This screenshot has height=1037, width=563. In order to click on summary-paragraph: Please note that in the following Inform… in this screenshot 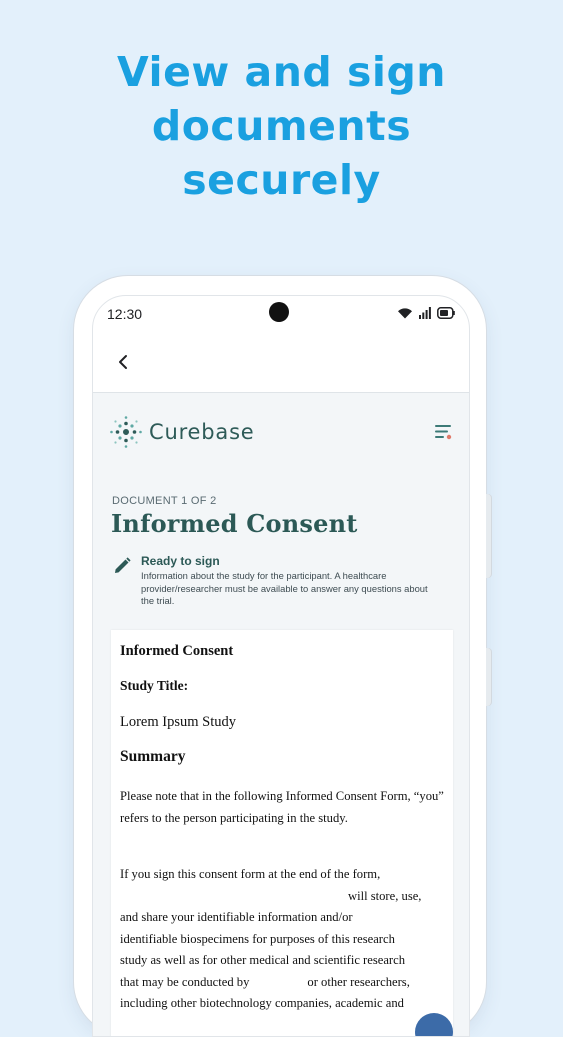, I will do `click(282, 807)`.